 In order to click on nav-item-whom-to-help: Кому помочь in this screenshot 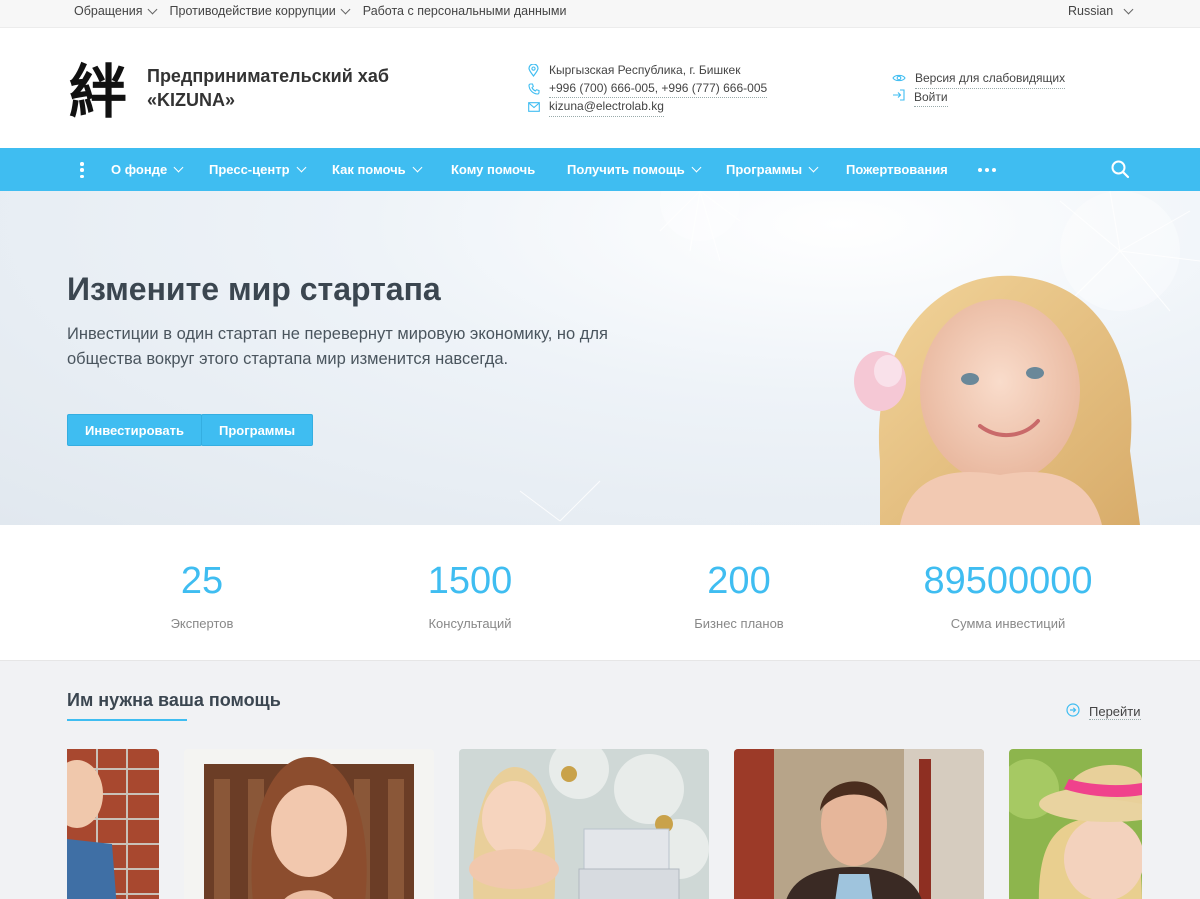, I will do `click(493, 169)`.